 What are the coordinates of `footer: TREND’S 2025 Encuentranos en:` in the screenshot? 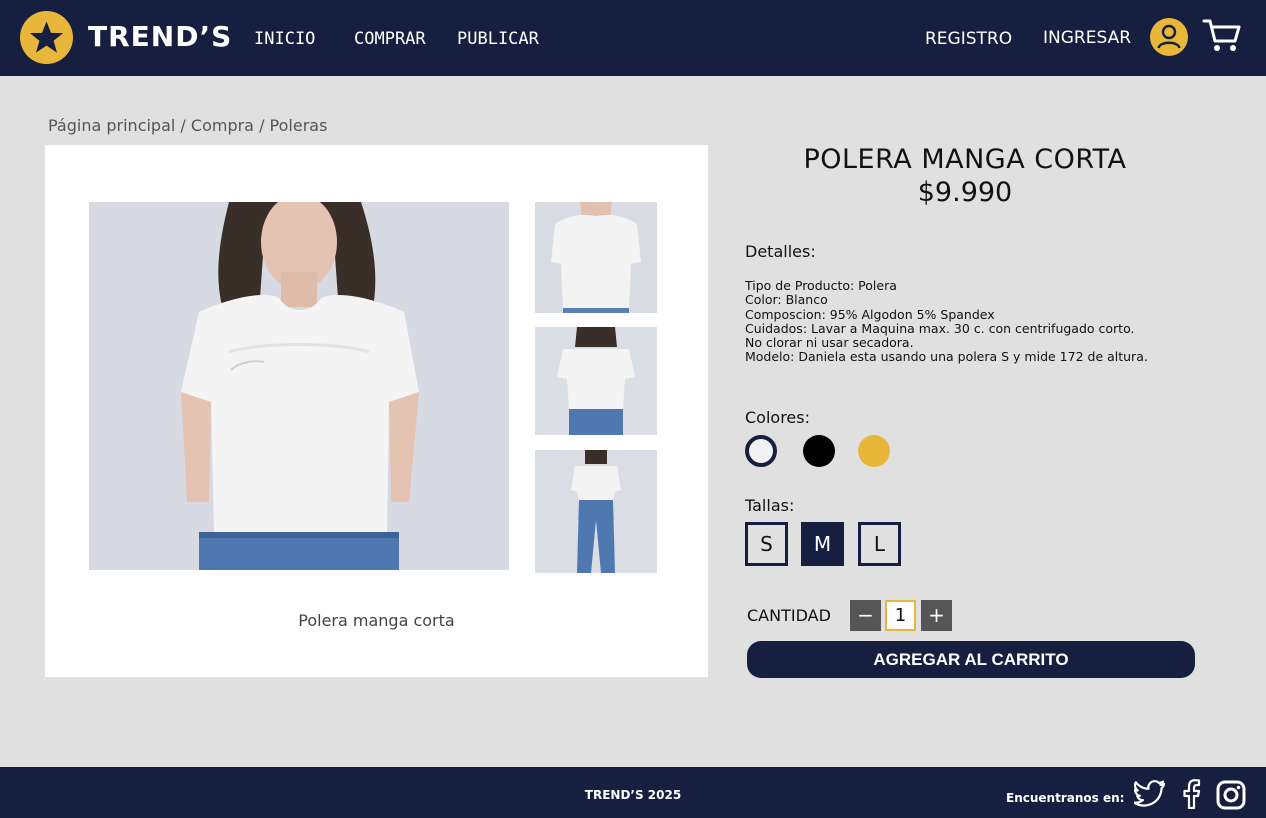 It's located at (633, 792).